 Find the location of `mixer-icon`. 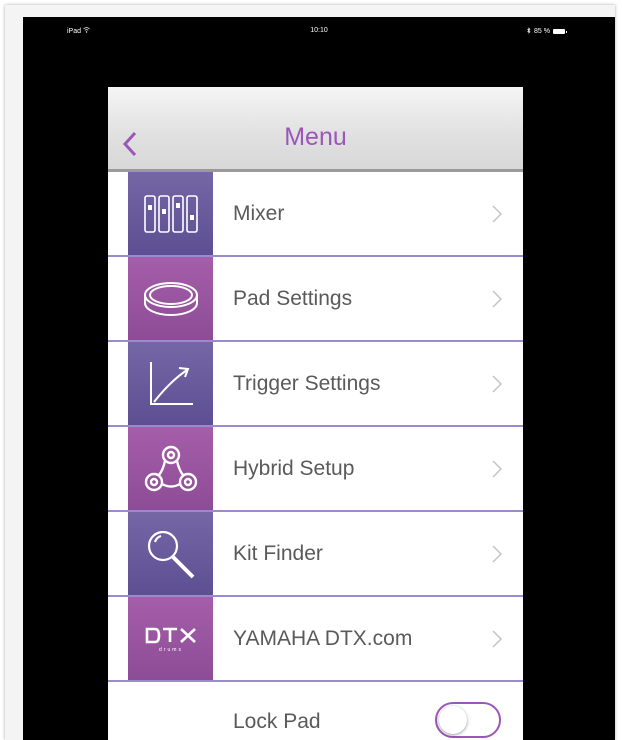

mixer-icon is located at coordinates (170, 213).